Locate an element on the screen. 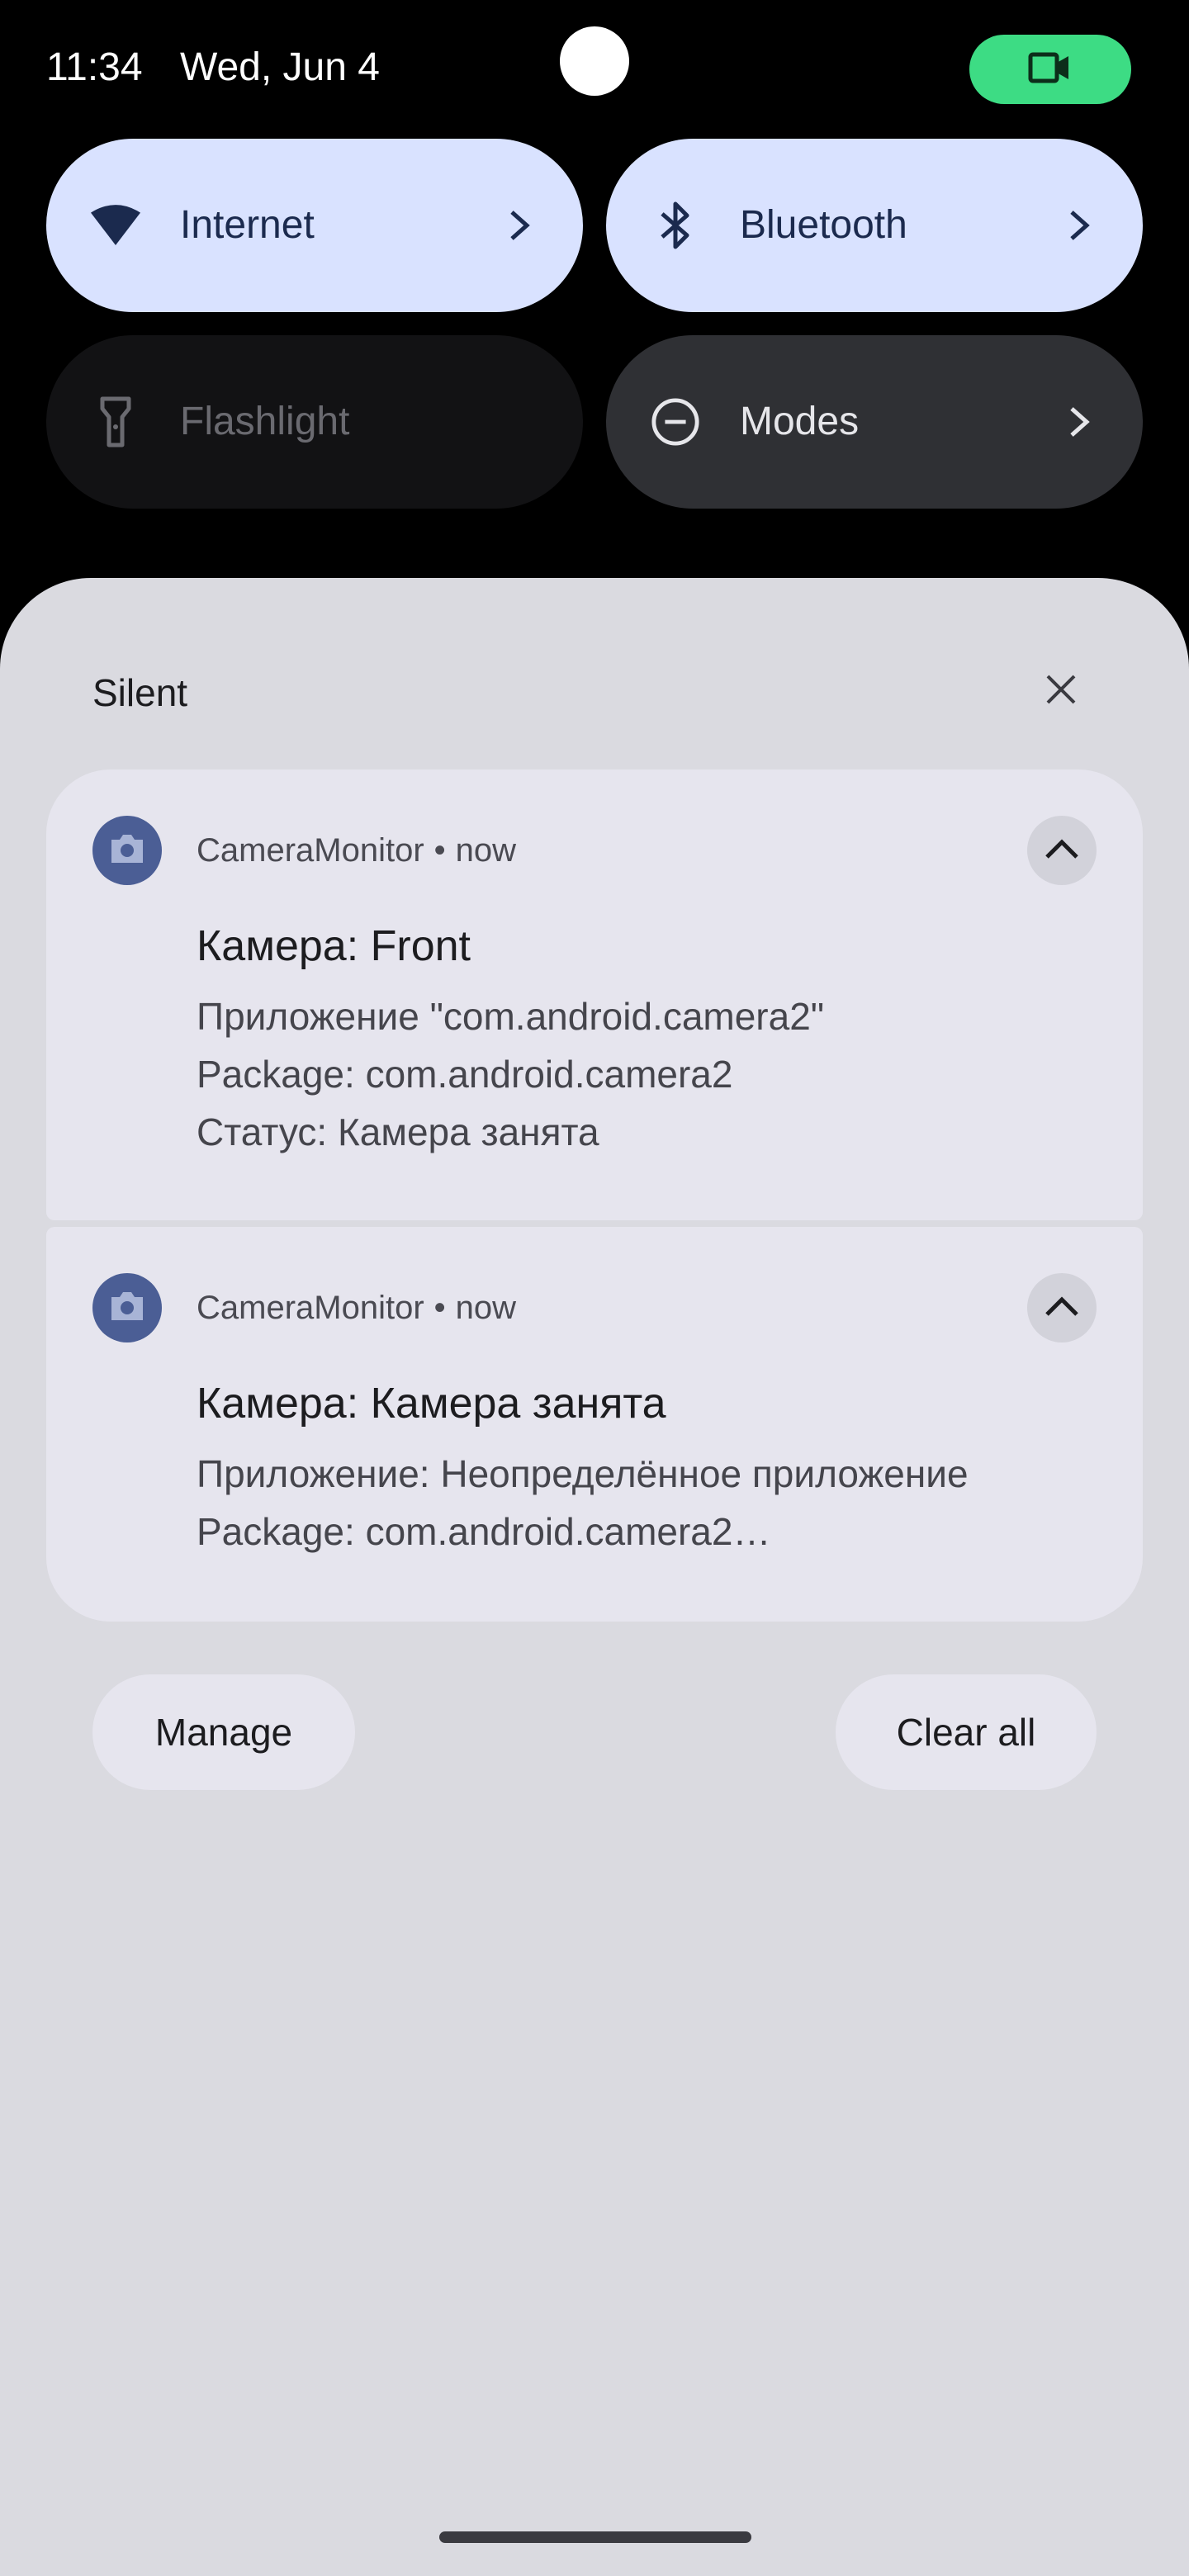 The width and height of the screenshot is (1189, 2576). tile-label: Flashlight is located at coordinates (265, 421).